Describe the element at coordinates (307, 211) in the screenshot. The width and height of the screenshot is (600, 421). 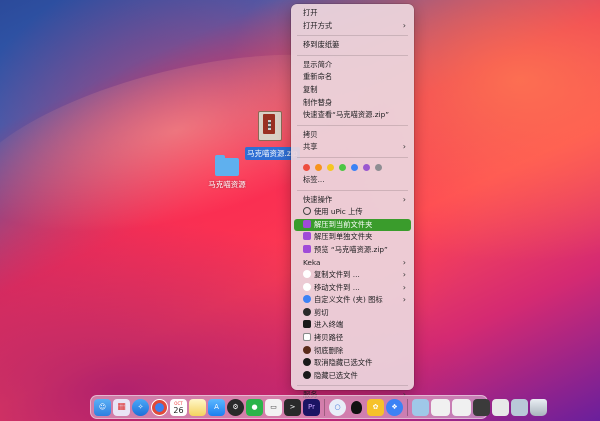
I see `upload-cloud-icon` at that location.